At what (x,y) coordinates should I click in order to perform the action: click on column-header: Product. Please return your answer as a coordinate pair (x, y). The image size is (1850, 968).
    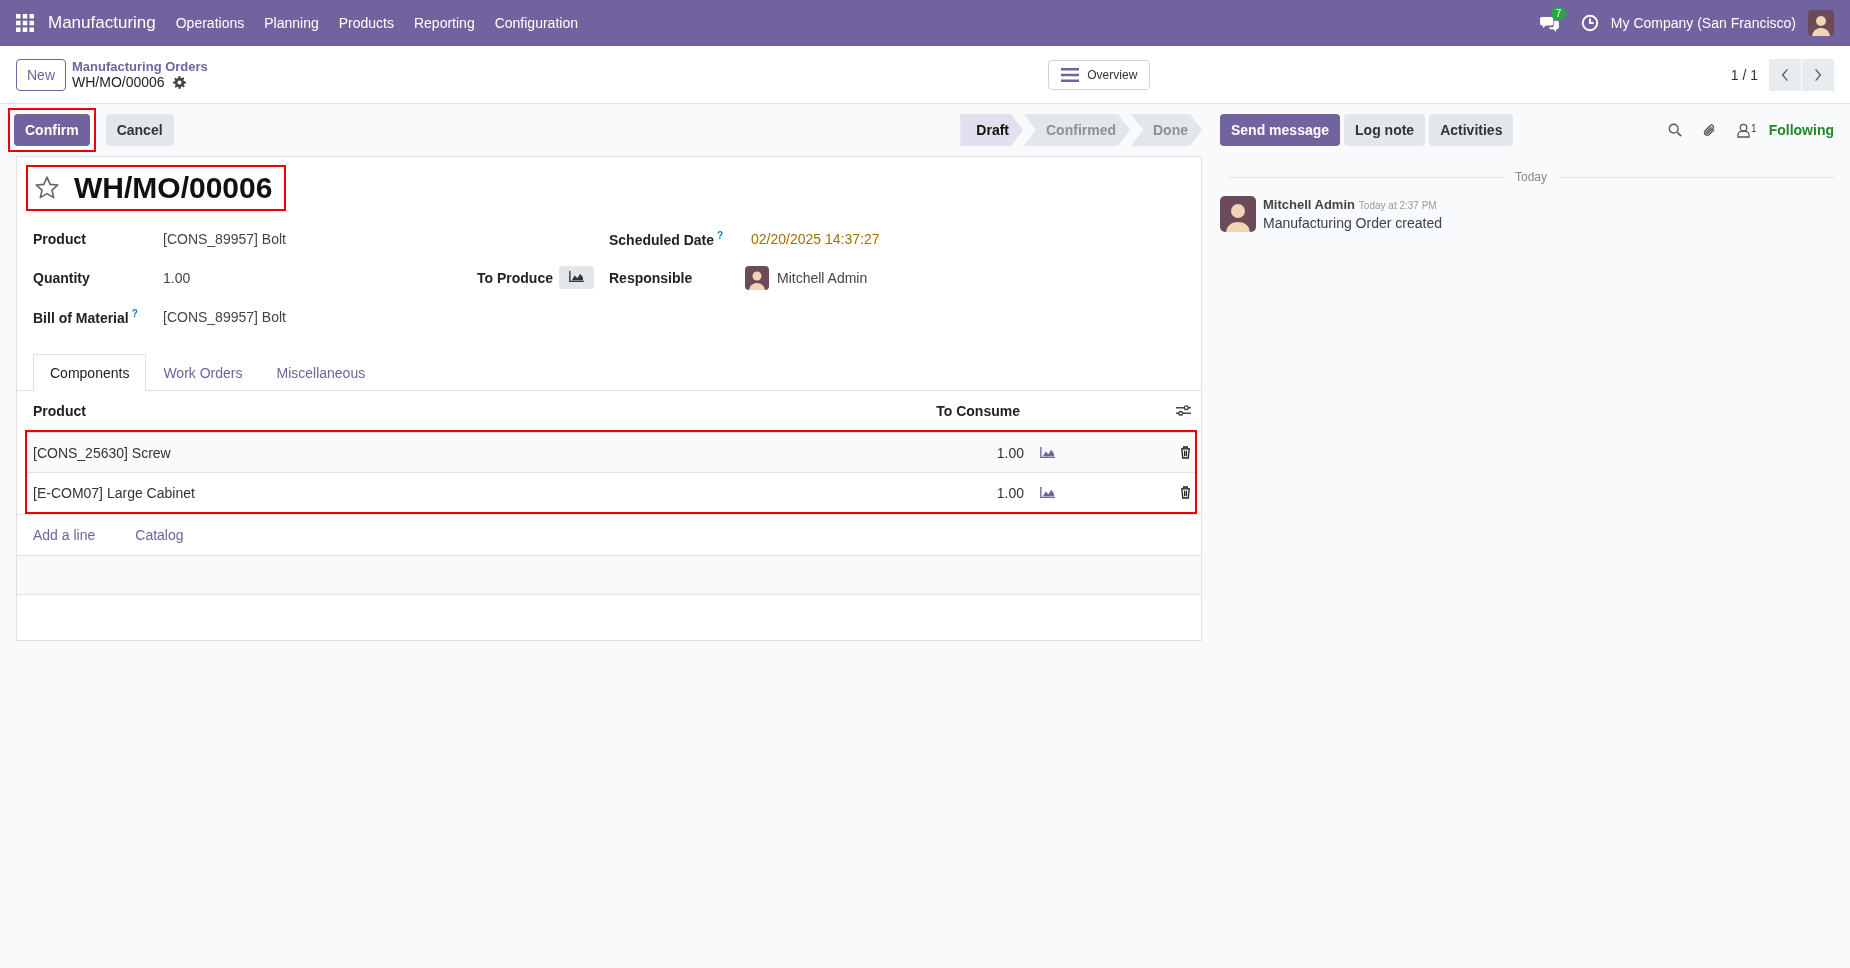
    Looking at the image, I should click on (456, 410).